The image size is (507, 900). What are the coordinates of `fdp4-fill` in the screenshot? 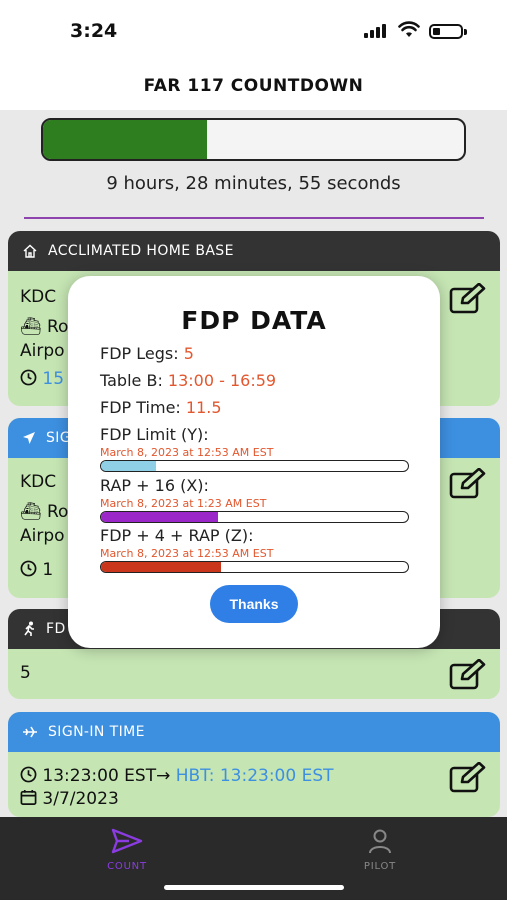 It's located at (161, 567).